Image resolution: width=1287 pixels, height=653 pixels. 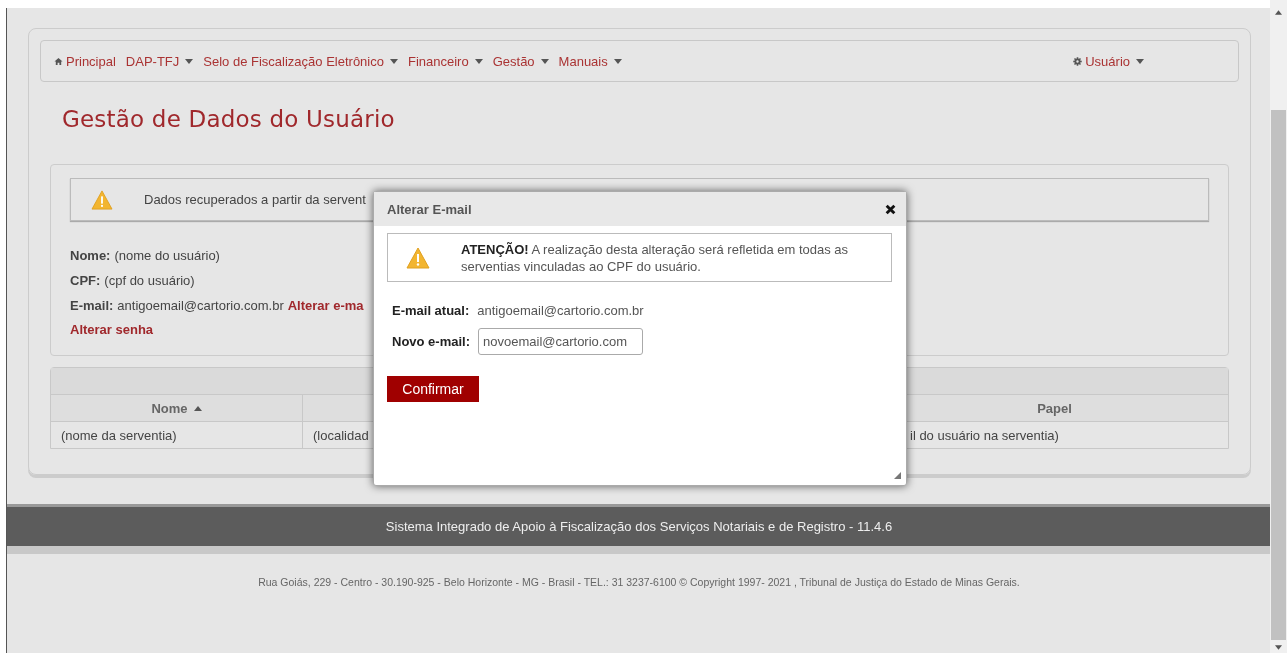 I want to click on field-label: CPF:, so click(x=85, y=280).